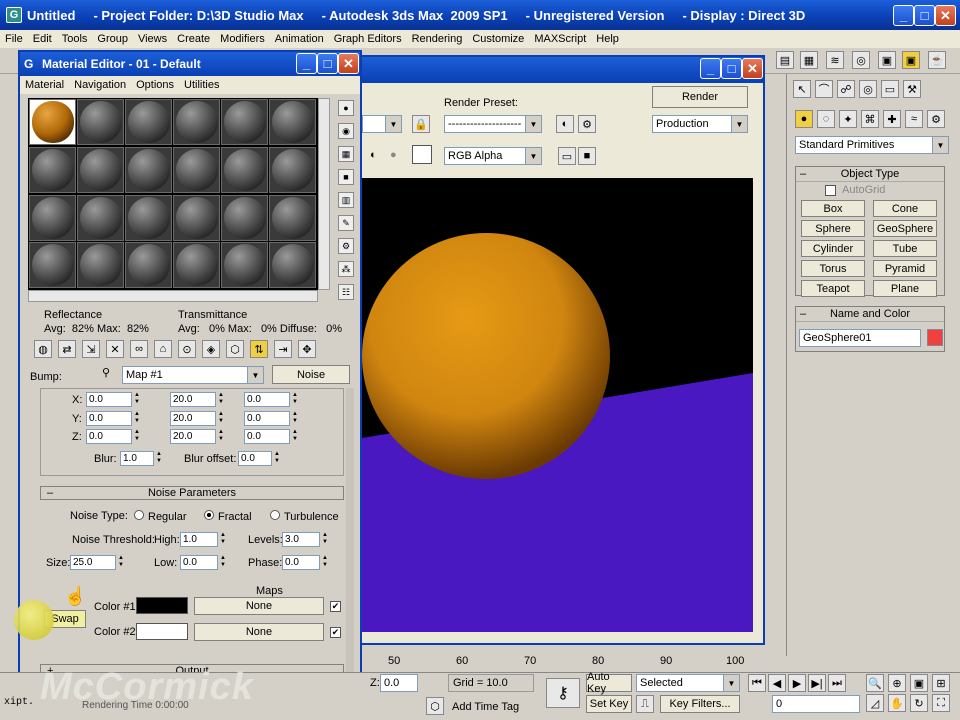 Image resolution: width=960 pixels, height=720 pixels. What do you see at coordinates (346, 131) in the screenshot?
I see `backlight-icon: ◉` at bounding box center [346, 131].